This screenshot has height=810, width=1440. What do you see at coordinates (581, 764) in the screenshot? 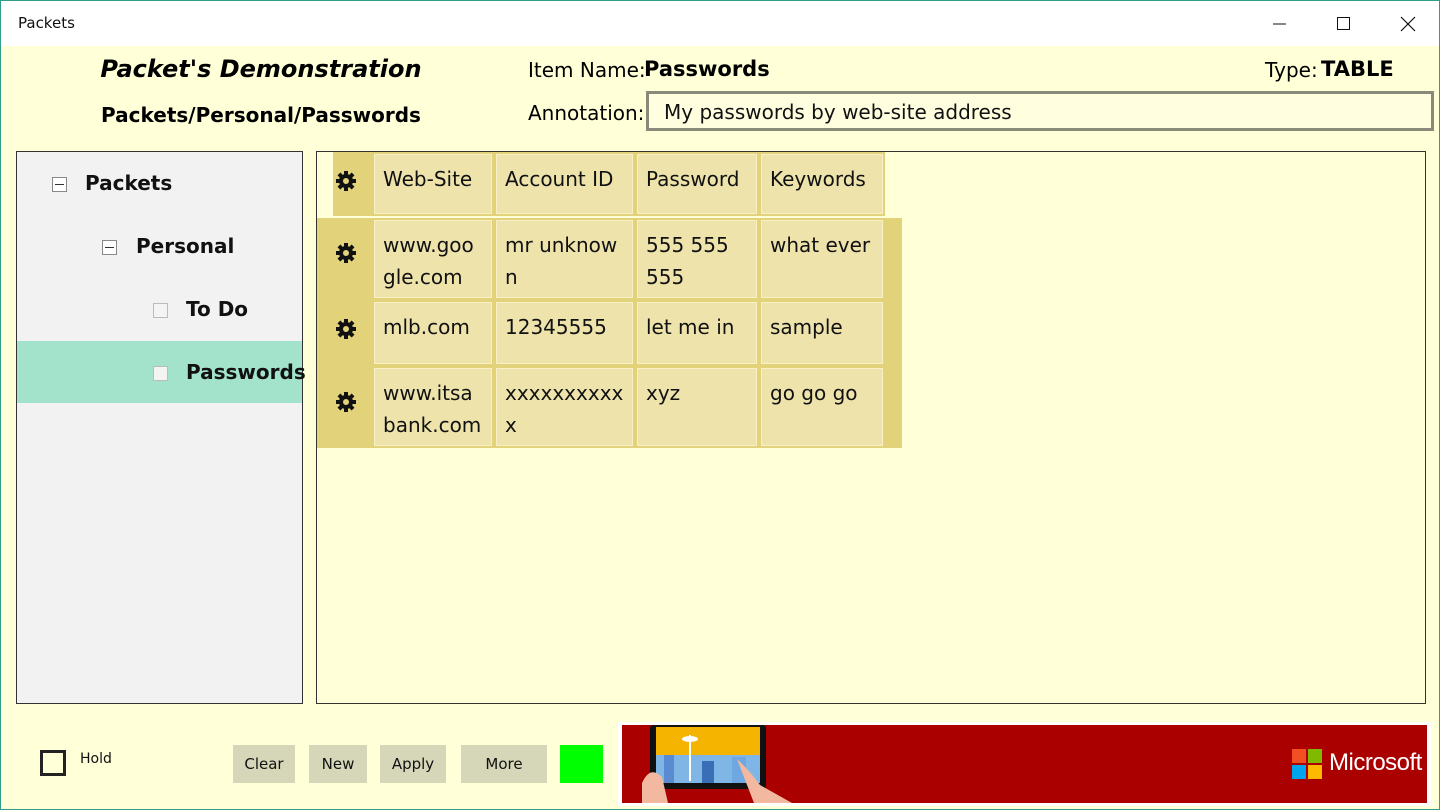
I see `status-indicator` at bounding box center [581, 764].